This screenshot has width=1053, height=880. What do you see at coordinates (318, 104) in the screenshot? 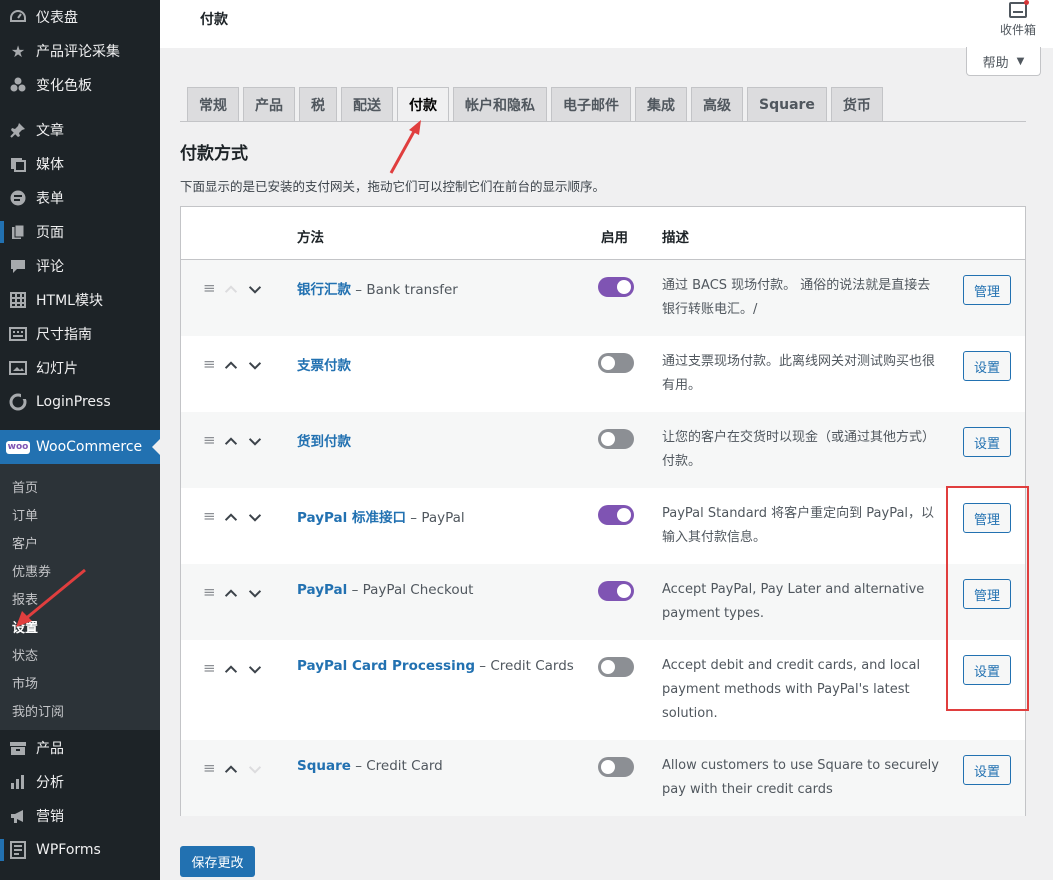
I see `tab-tax: 税` at bounding box center [318, 104].